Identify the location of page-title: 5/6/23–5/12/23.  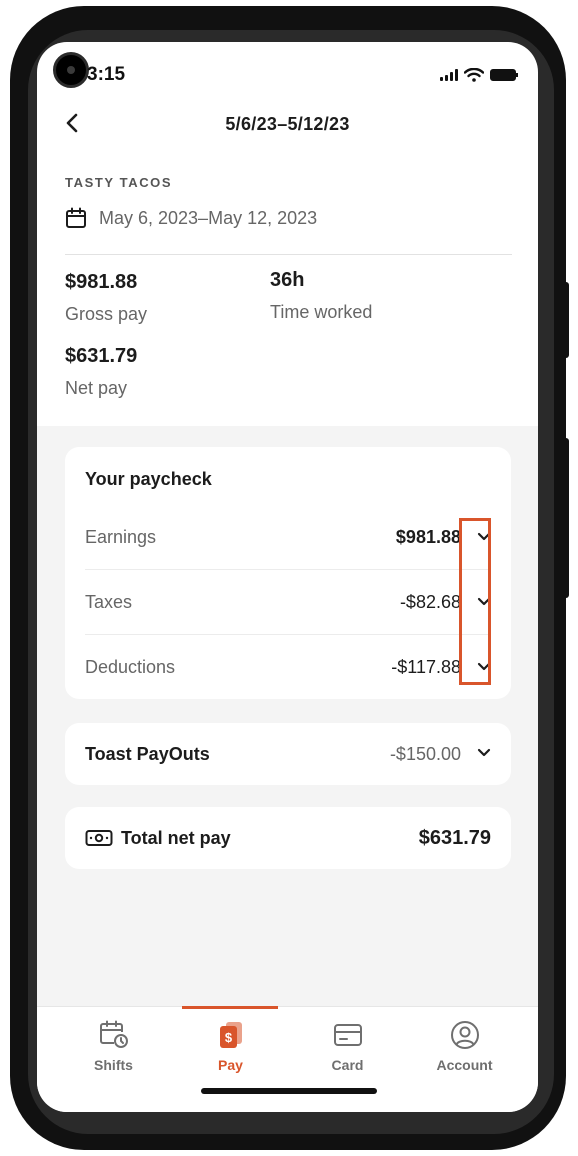
(287, 124).